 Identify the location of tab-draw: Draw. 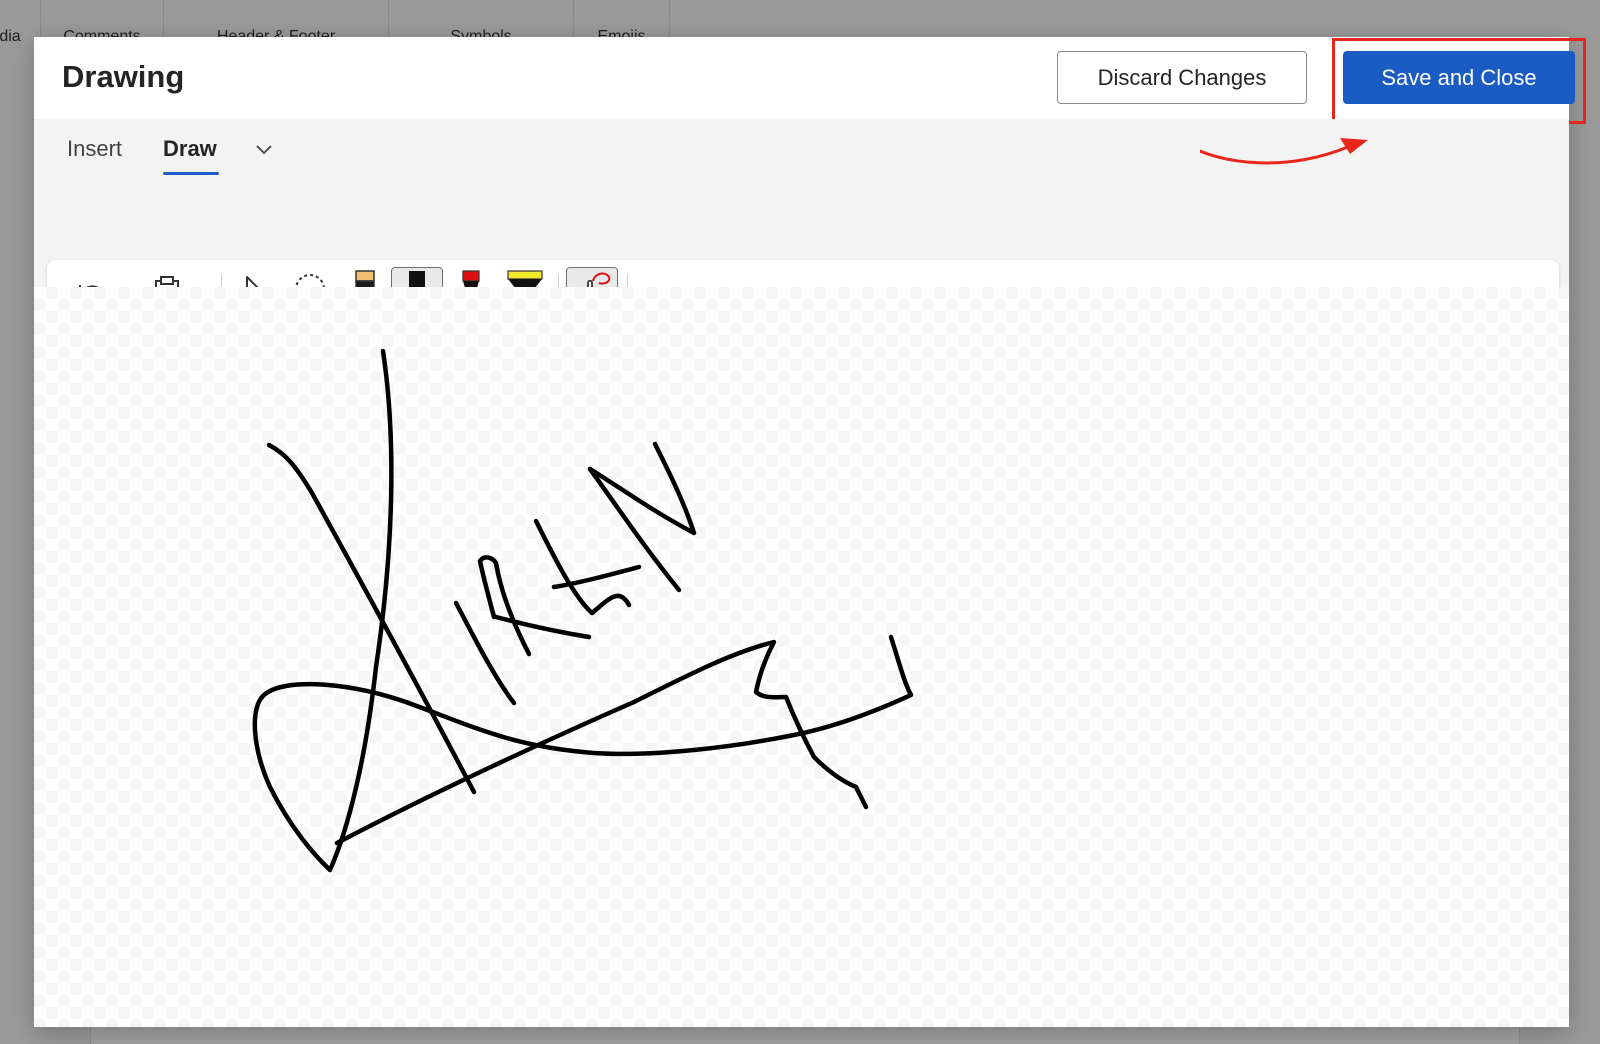
(190, 149).